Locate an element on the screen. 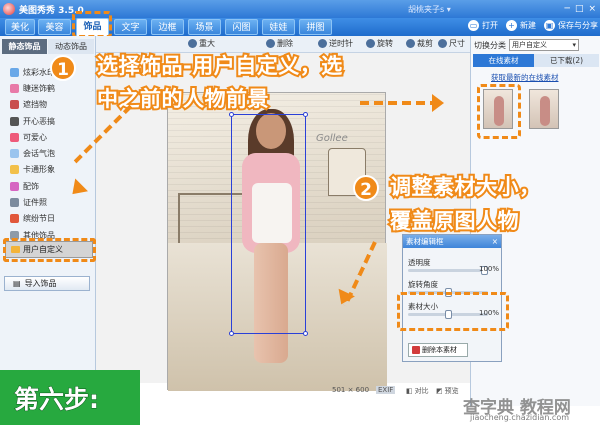 The image size is (600, 425). sidebar-item: 遮挡物 is located at coordinates (48, 105).